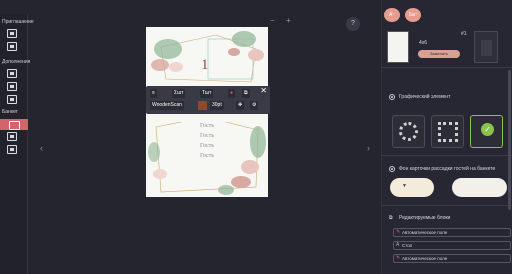 The image size is (512, 274). Describe the element at coordinates (423, 43) in the screenshot. I see `thumbnail-format: 4x6` at that location.